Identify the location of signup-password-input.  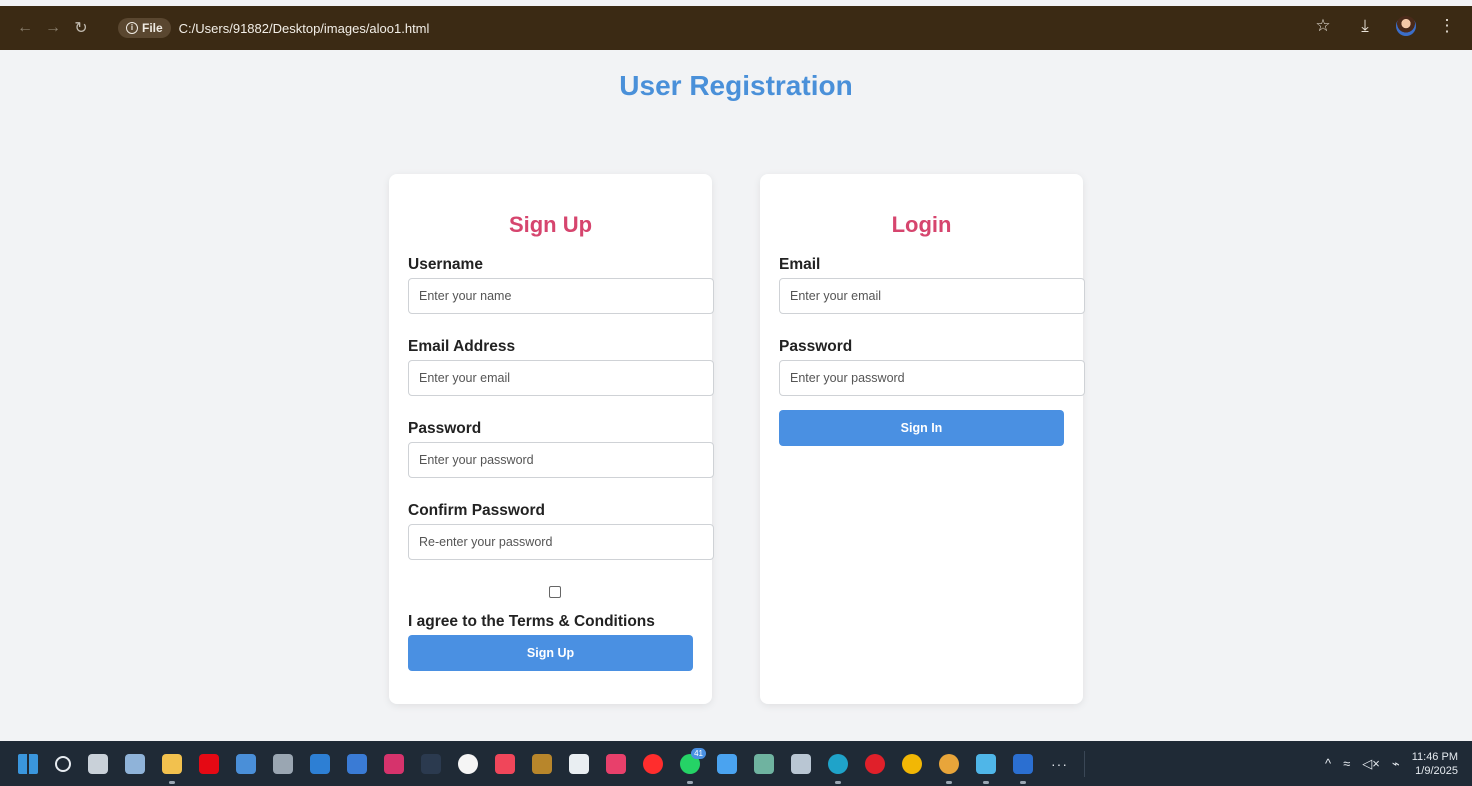
(561, 460).